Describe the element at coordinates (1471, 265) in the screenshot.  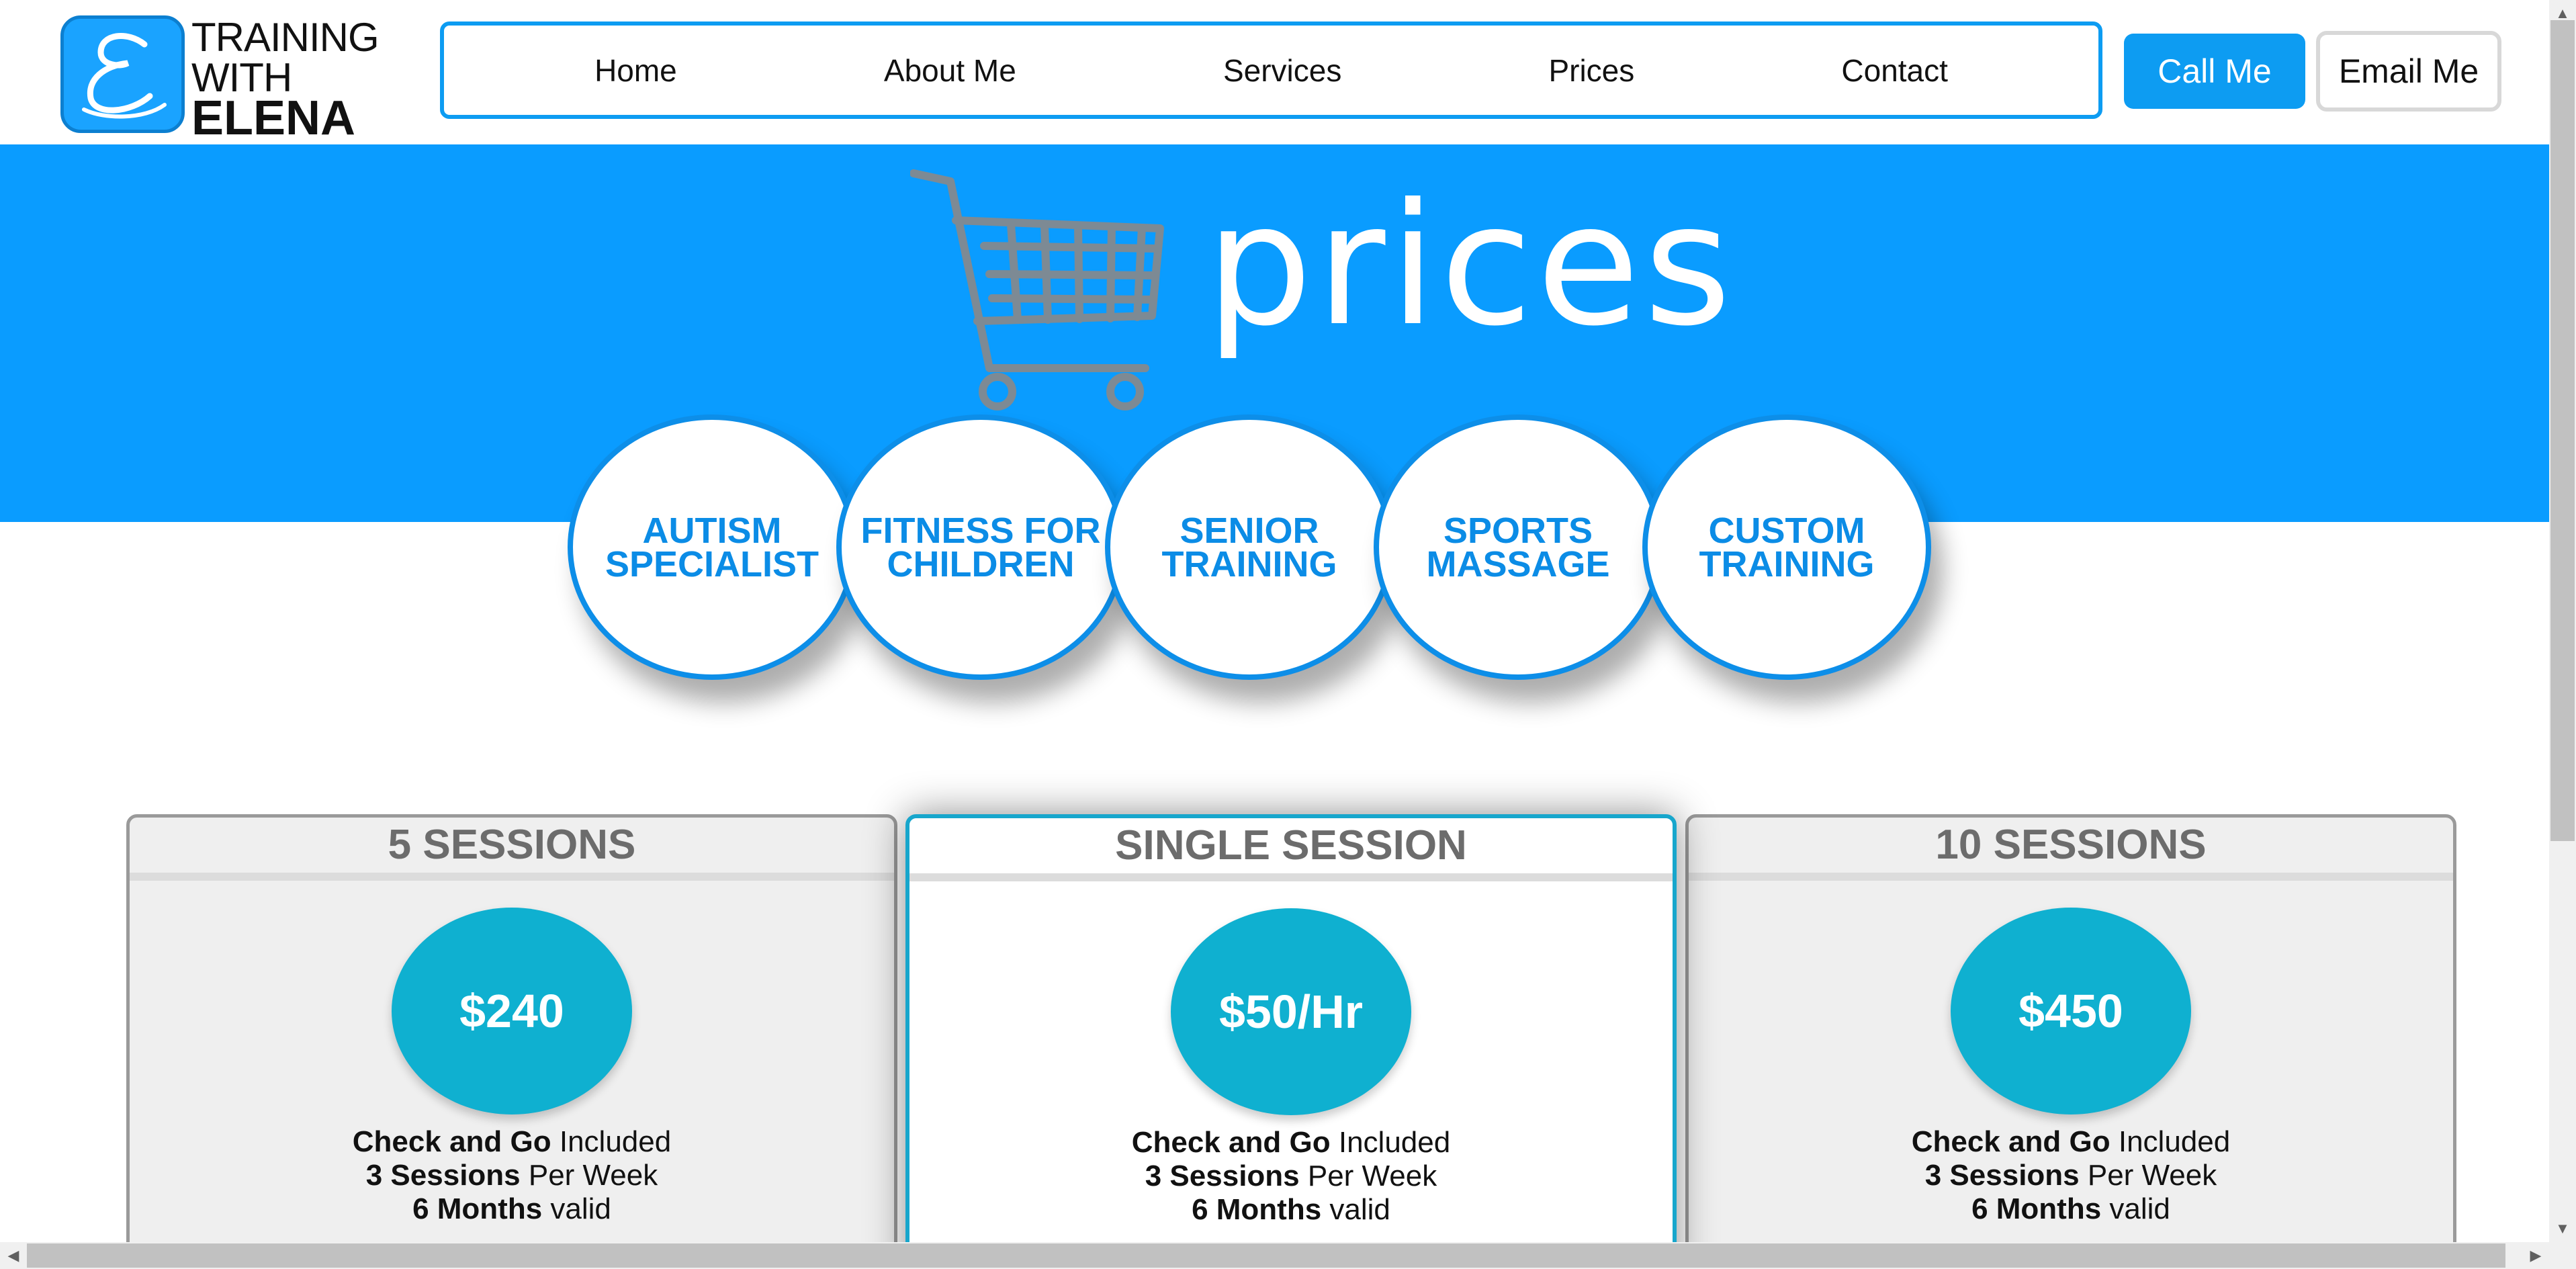
I see `banner-title: prices` at that location.